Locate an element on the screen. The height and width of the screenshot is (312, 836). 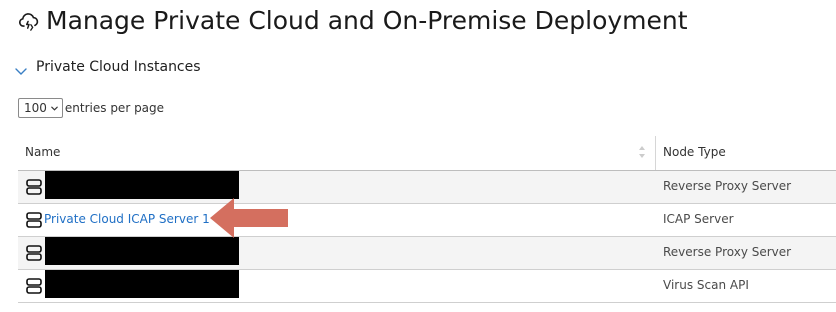
entries-select-value: 100 is located at coordinates (35, 108).